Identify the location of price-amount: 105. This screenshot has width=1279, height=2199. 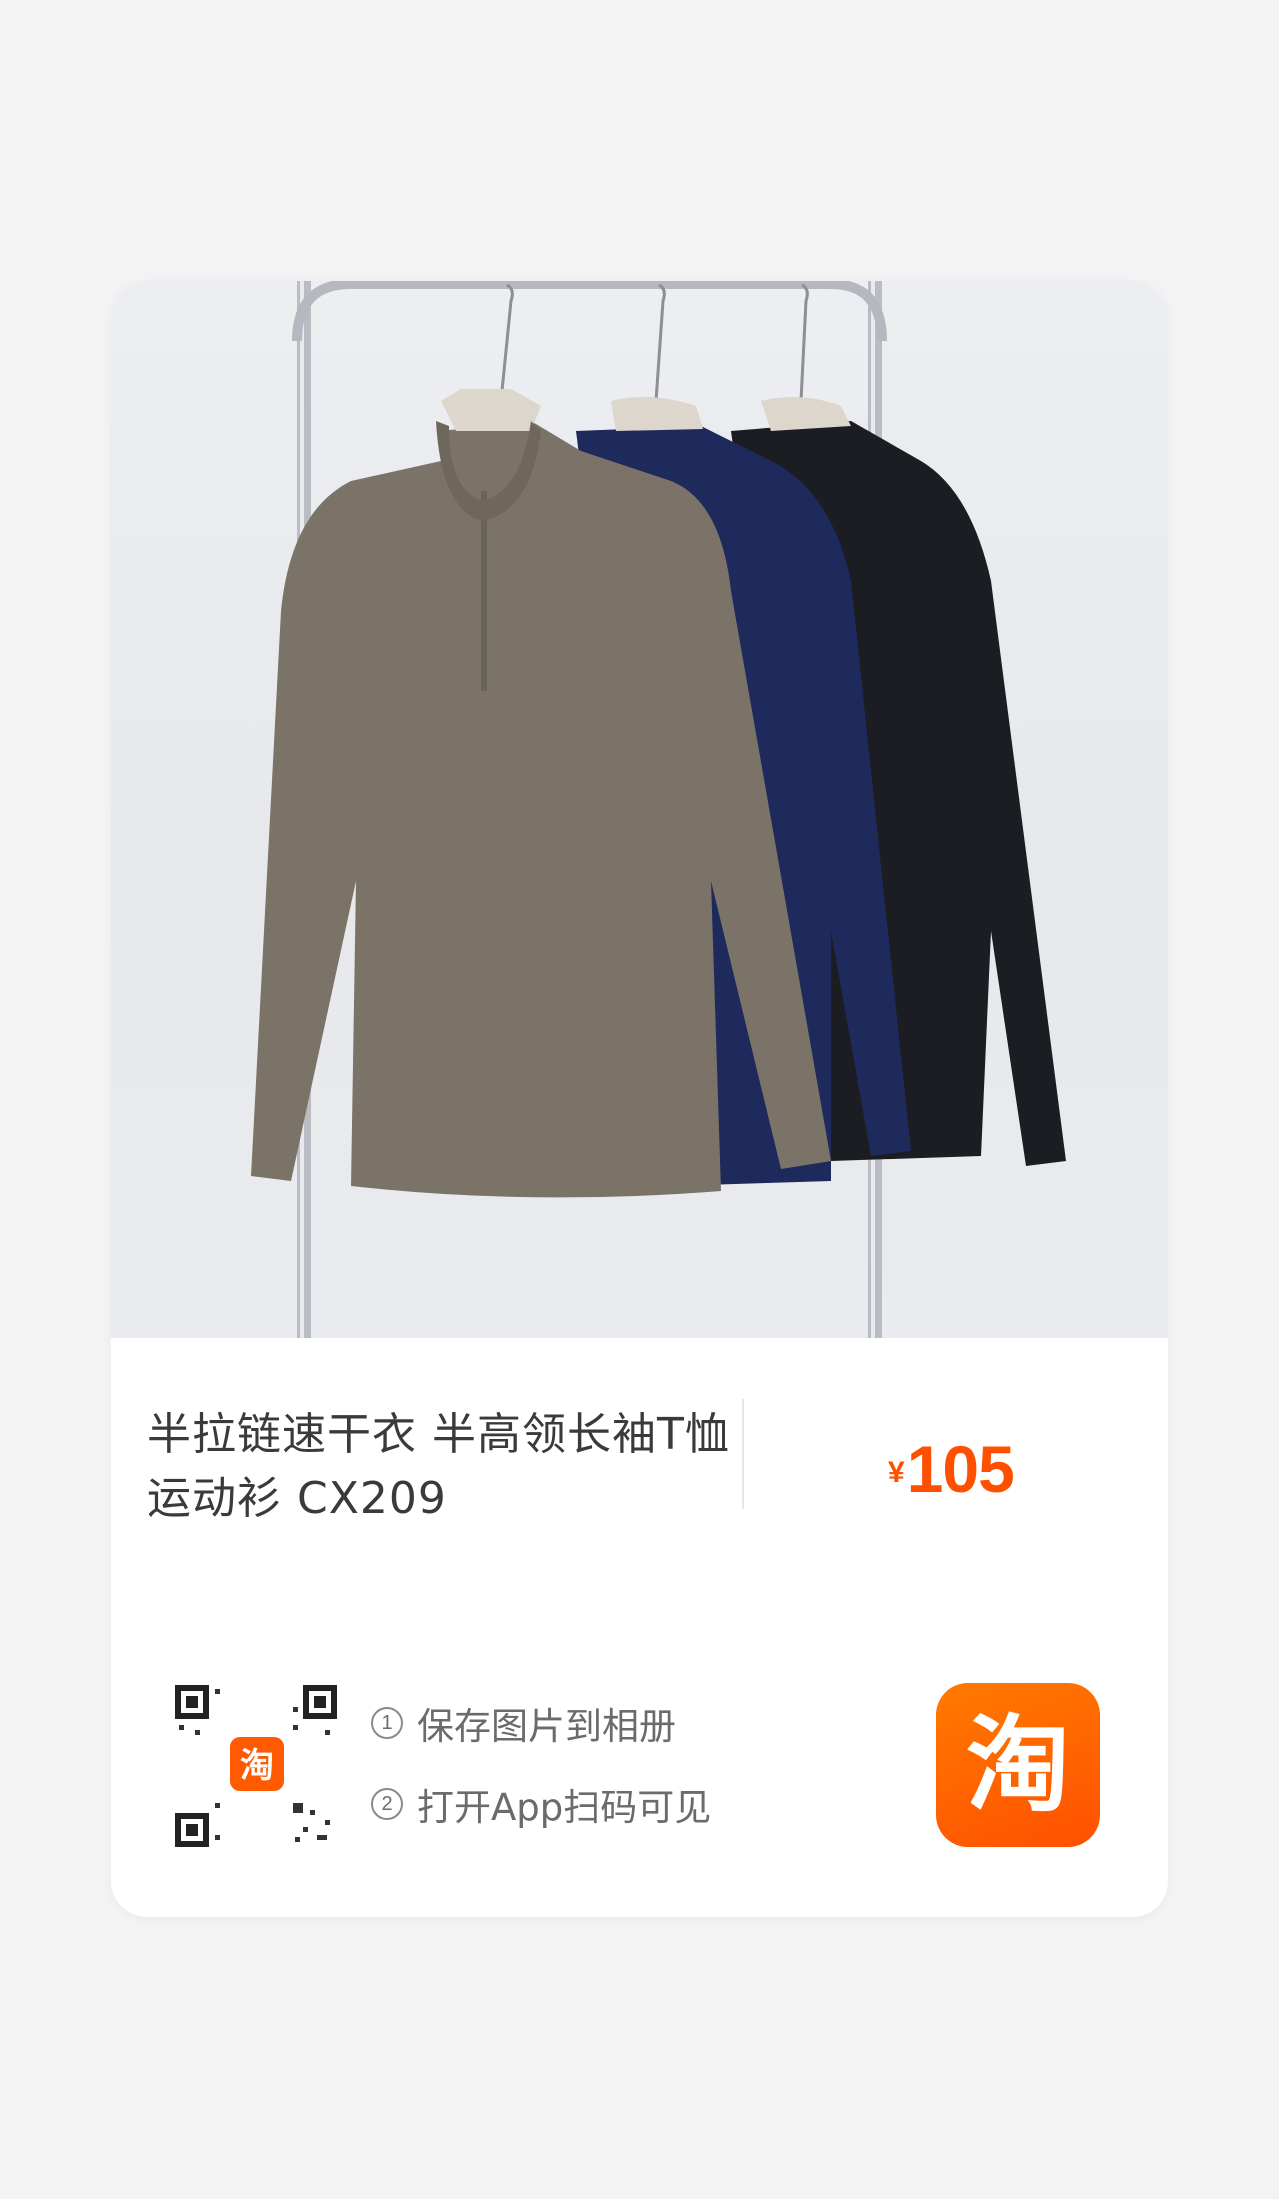
(960, 1469).